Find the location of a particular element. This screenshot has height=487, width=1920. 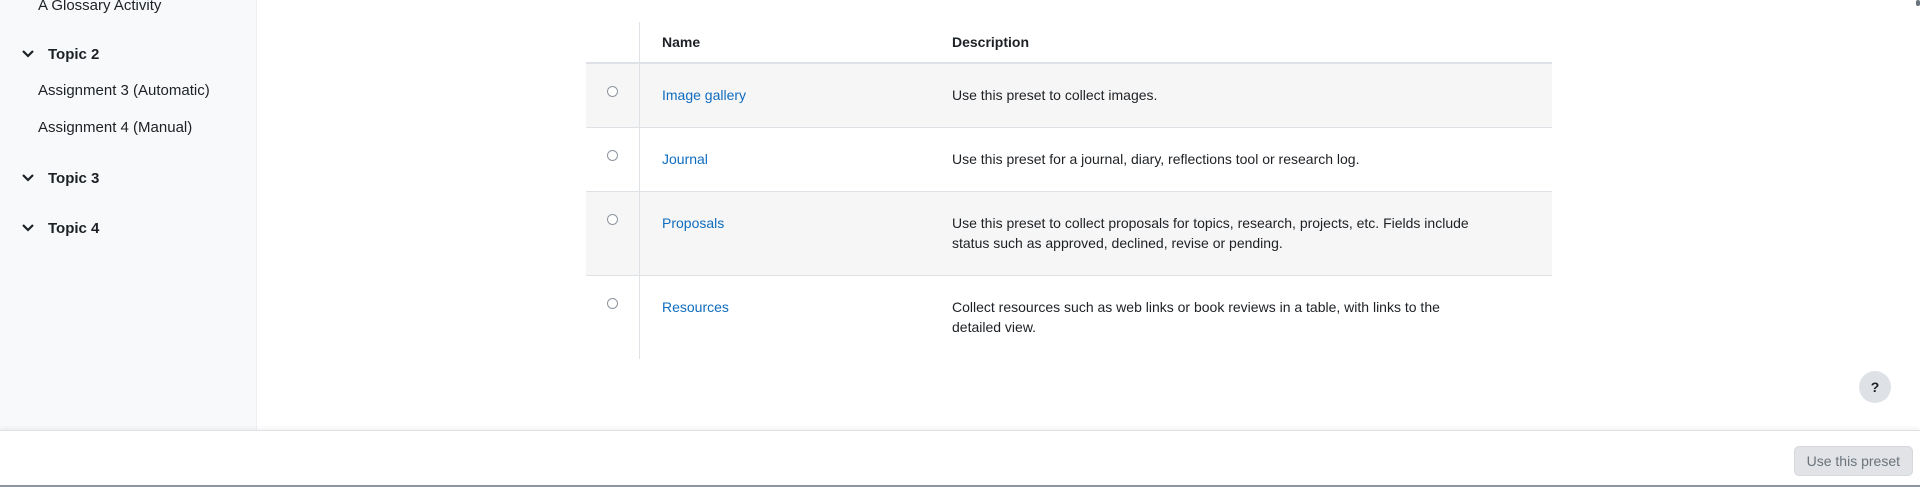

description-column-header: Description is located at coordinates (1252, 43).